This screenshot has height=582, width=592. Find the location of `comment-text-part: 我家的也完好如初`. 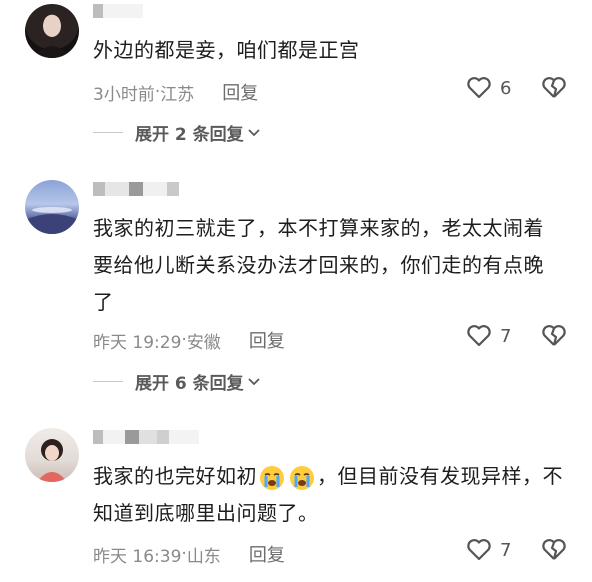

comment-text-part: 我家的也完好如初 is located at coordinates (175, 476).